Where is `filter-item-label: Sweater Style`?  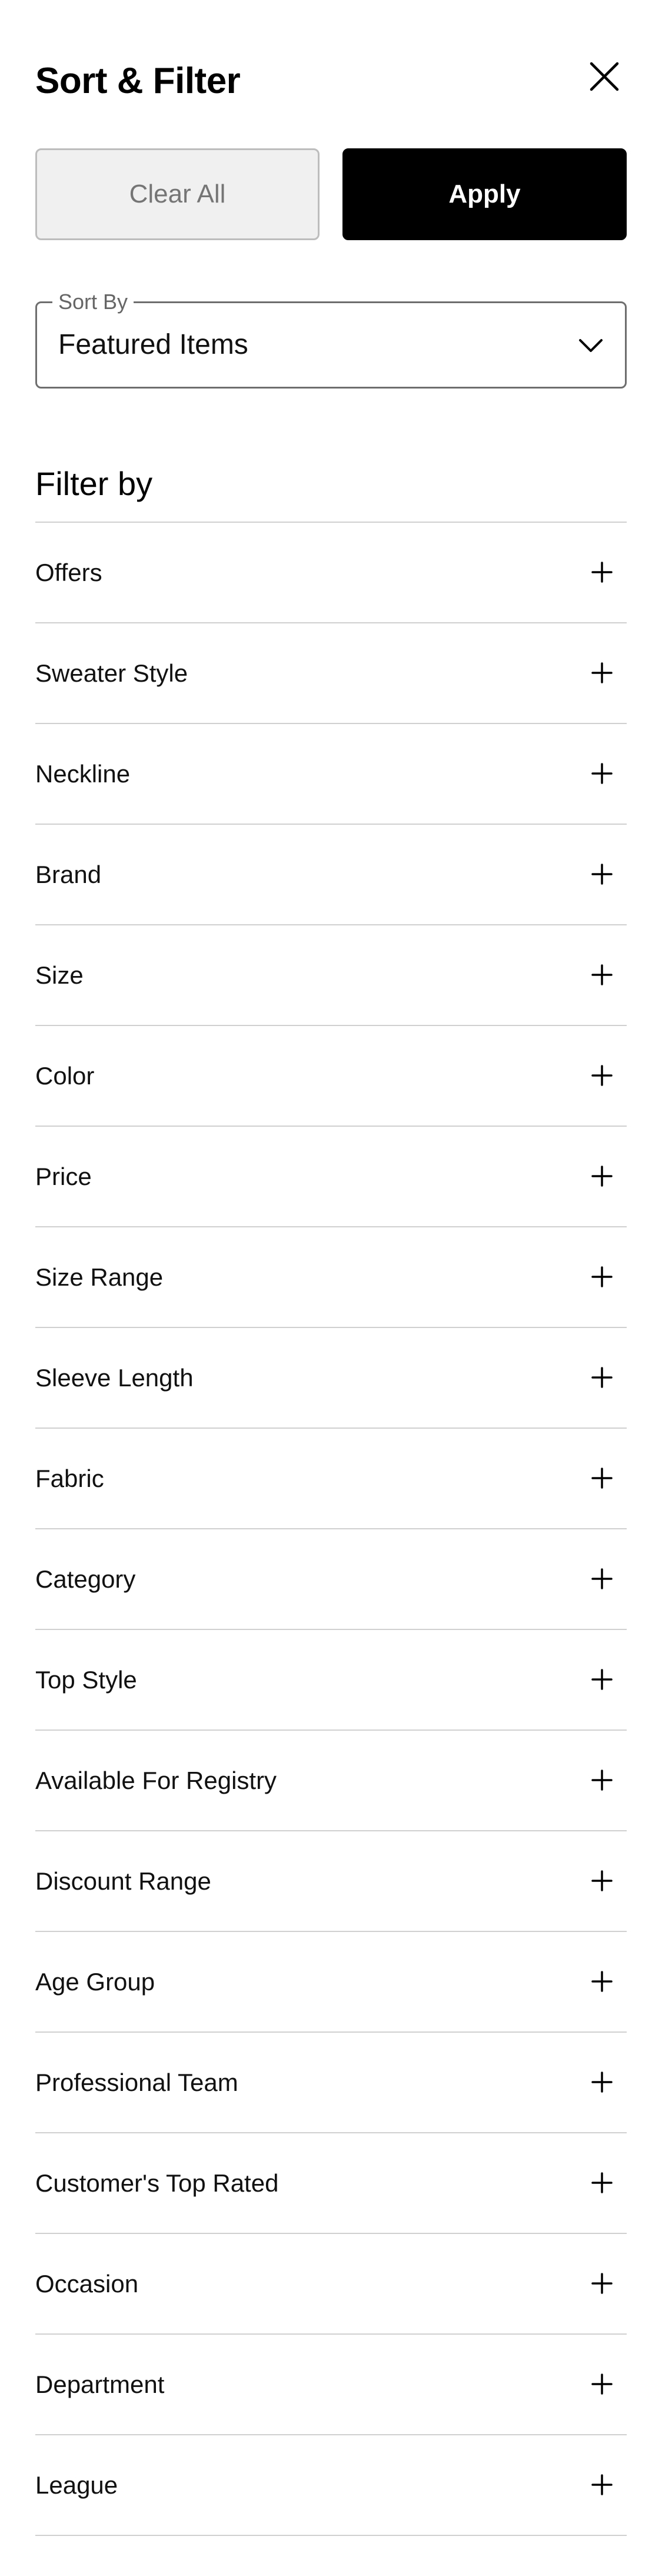
filter-item-label: Sweater Style is located at coordinates (111, 673).